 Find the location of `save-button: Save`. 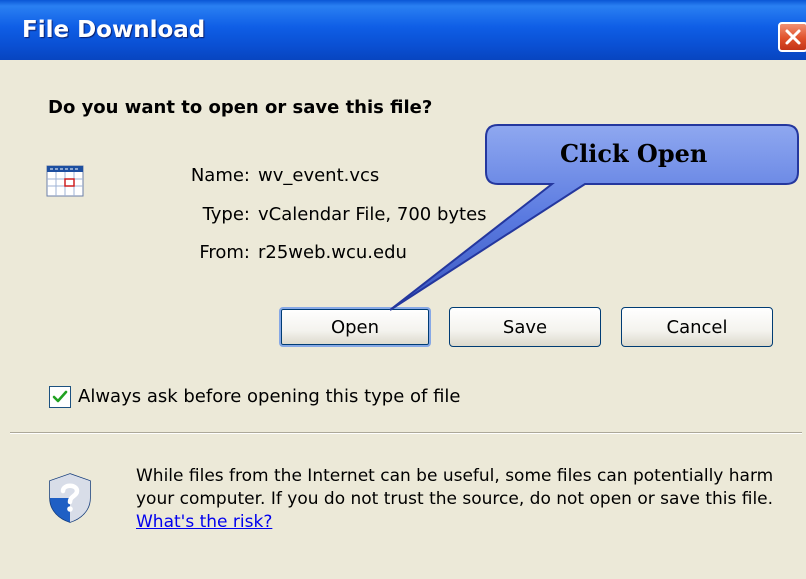

save-button: Save is located at coordinates (525, 327).